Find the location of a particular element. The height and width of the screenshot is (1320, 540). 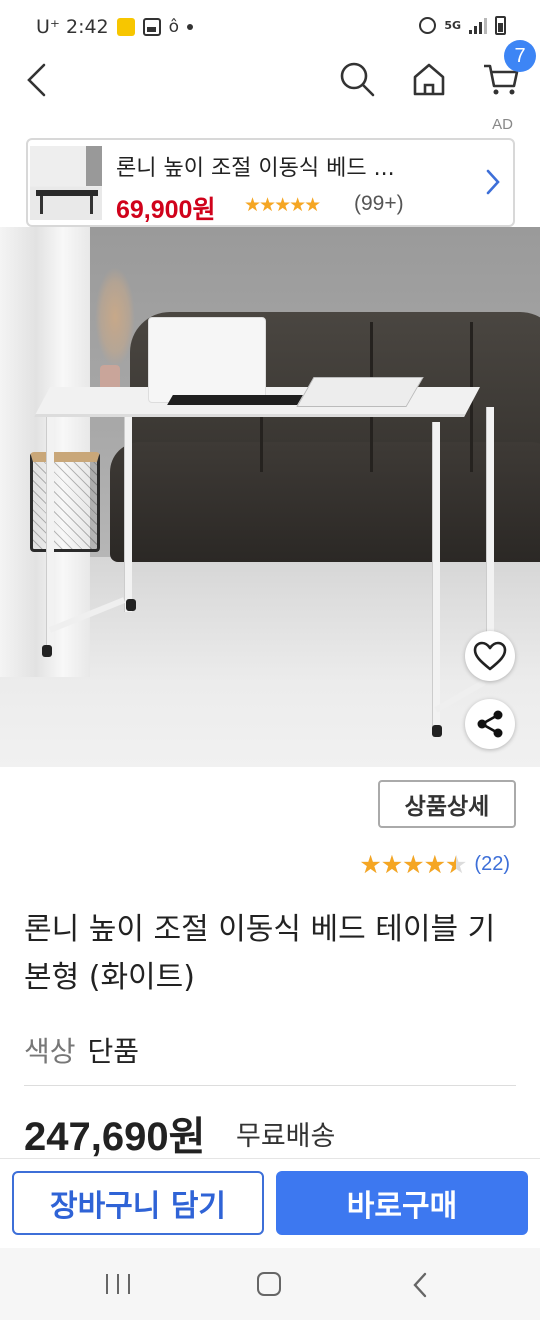

home-nav-icon is located at coordinates (269, 1284).